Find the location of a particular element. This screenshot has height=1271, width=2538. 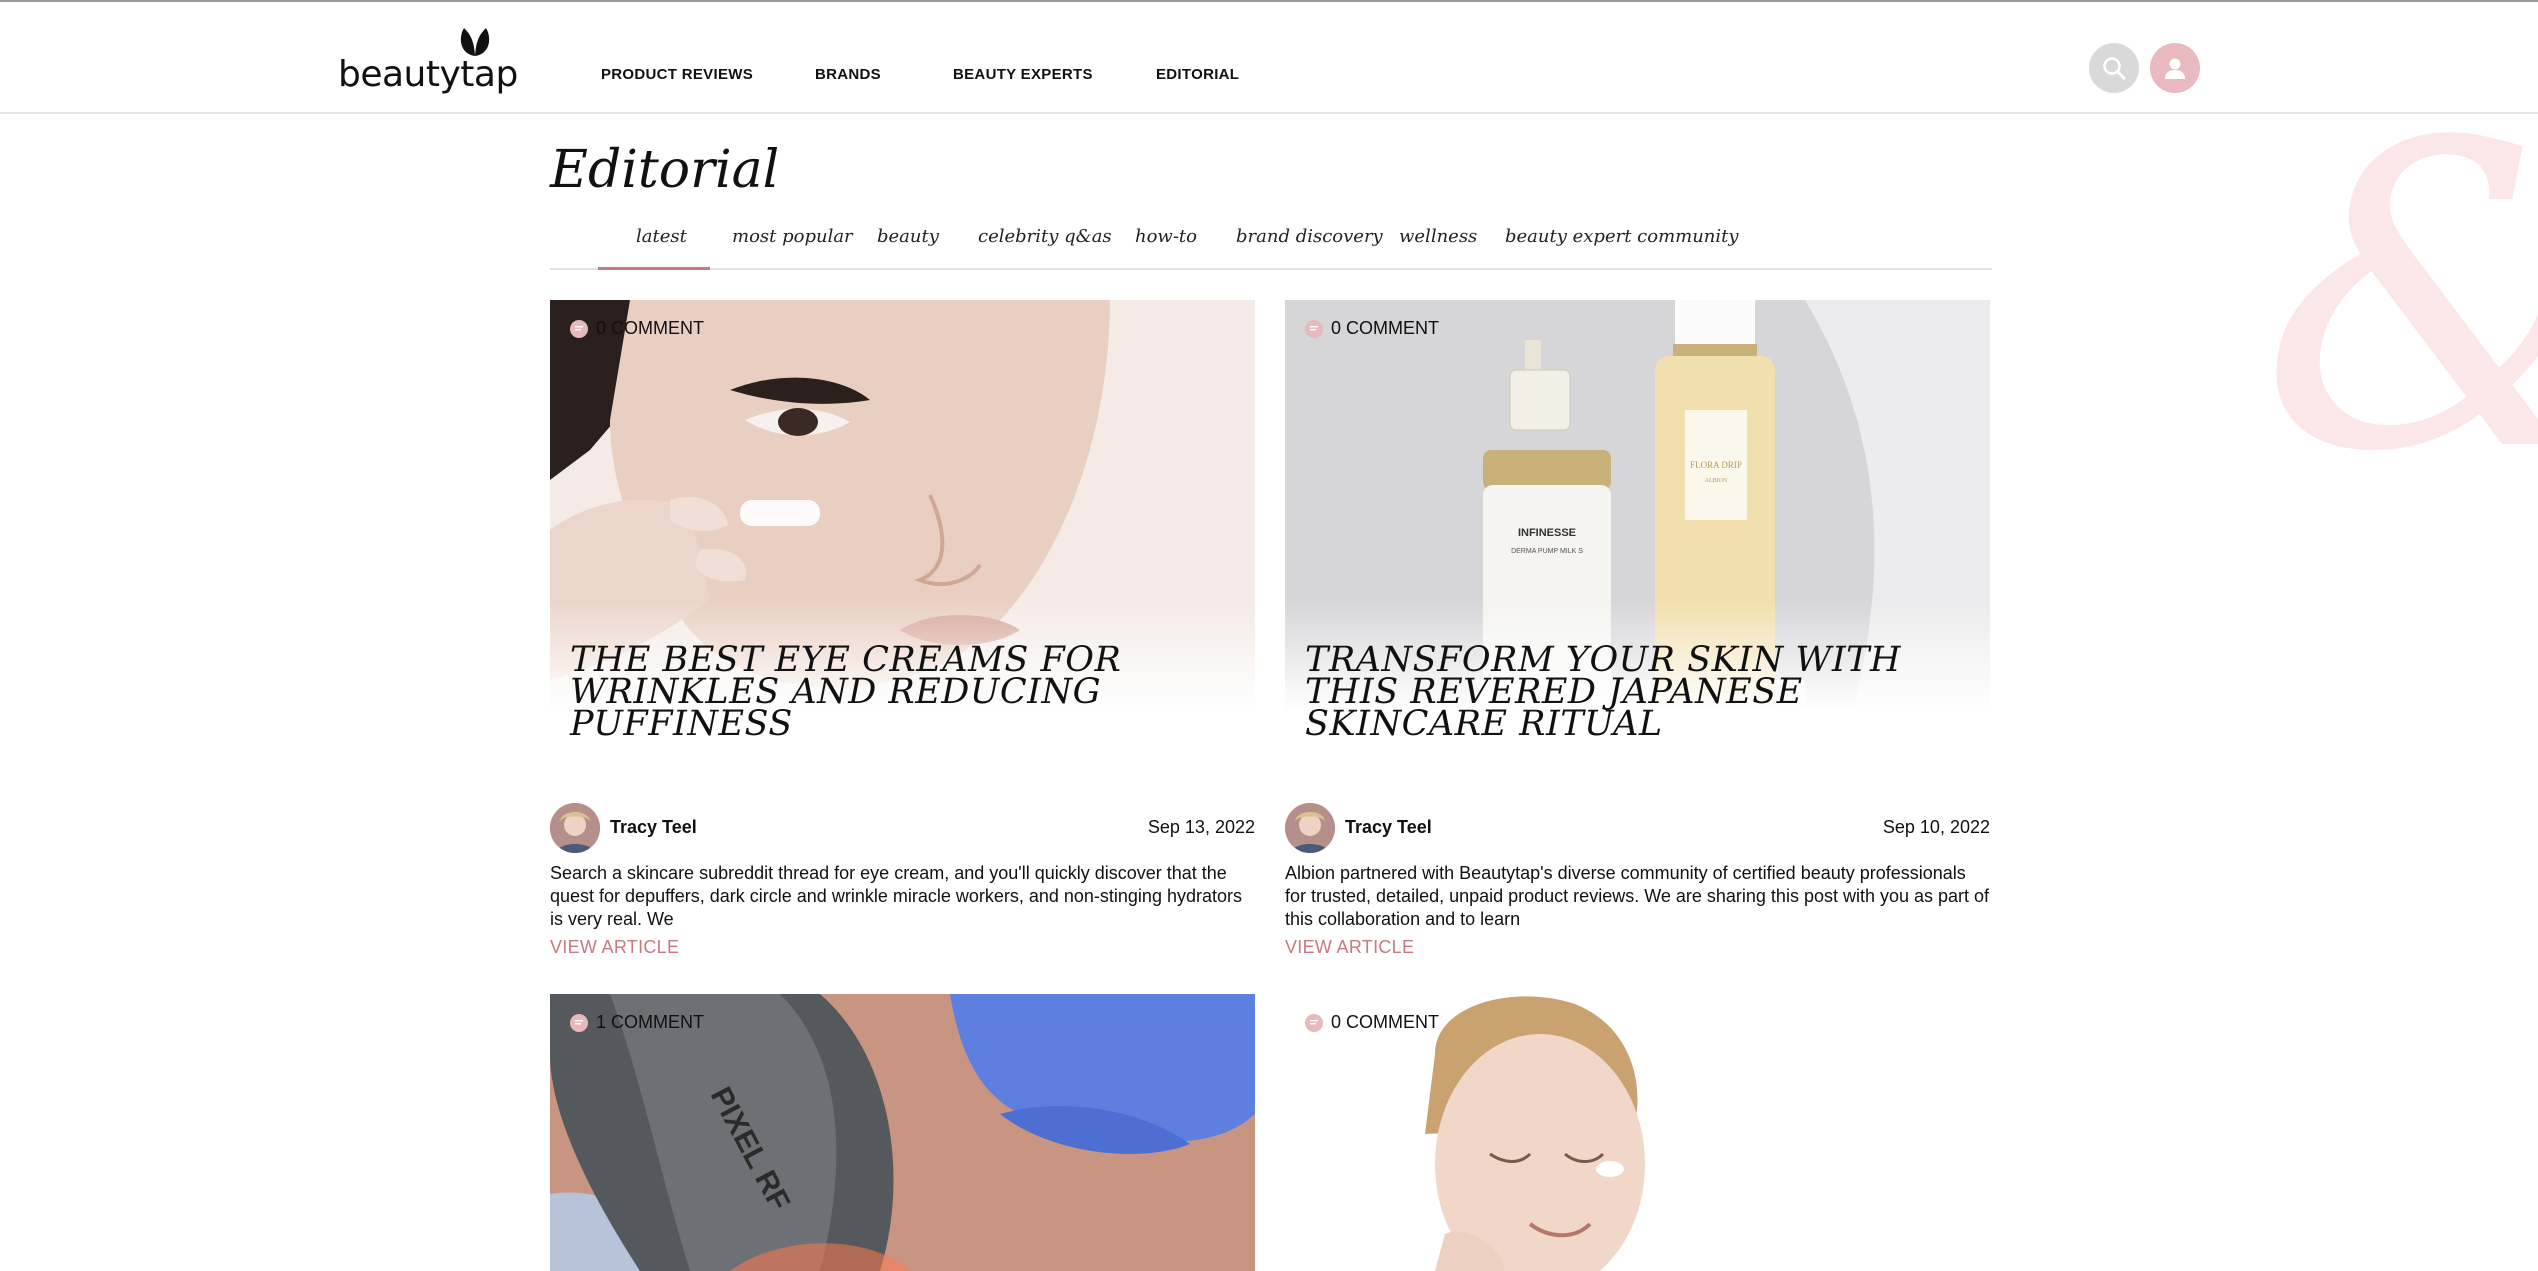

leaf-logo-icon is located at coordinates (475, 42).